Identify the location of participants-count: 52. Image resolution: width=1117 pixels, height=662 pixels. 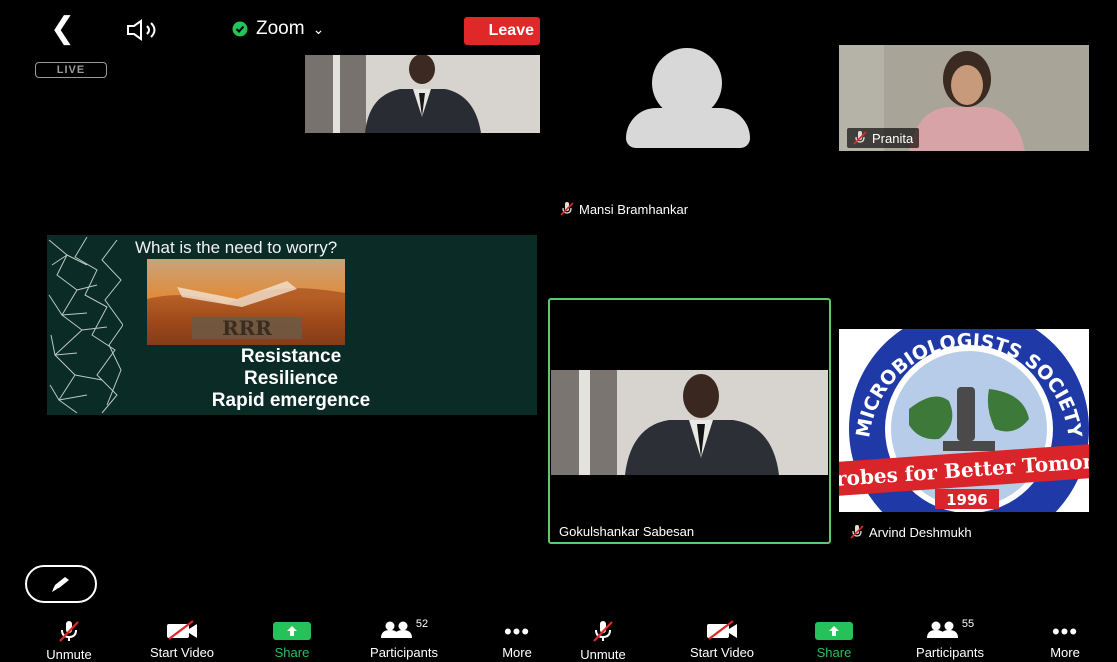
(422, 624).